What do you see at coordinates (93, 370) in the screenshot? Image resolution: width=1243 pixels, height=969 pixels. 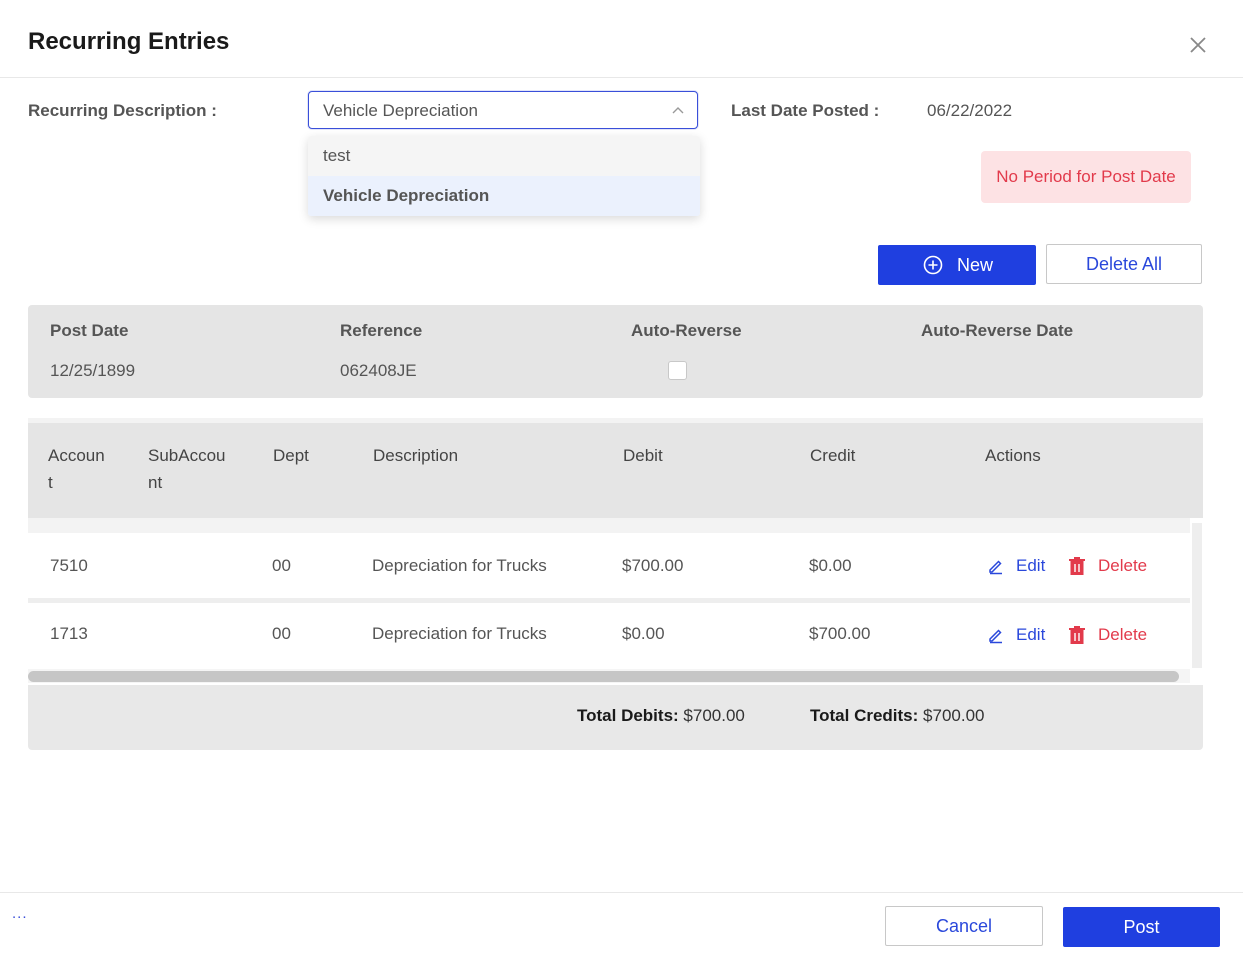 I see `post-date-value: 12/25/1899` at bounding box center [93, 370].